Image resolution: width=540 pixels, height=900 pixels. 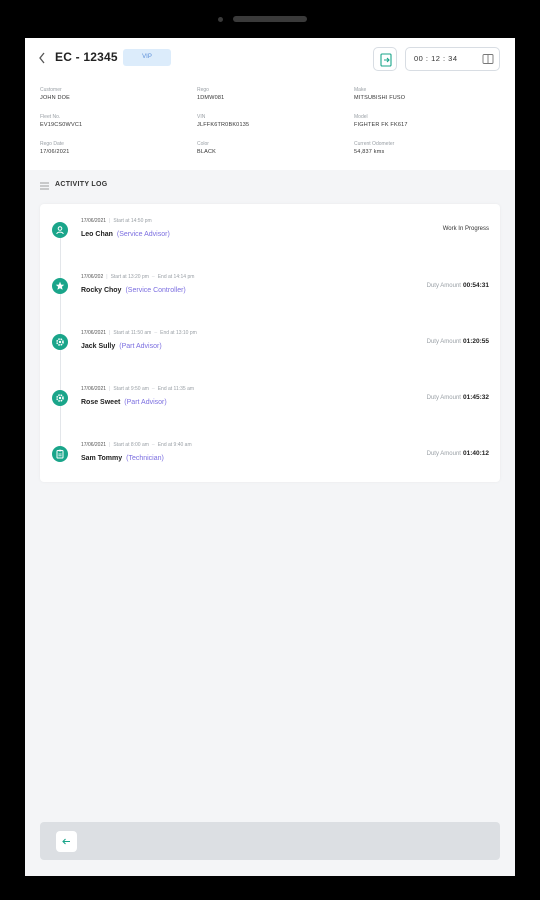 What do you see at coordinates (475, 453) in the screenshot?
I see `duty-value: 01:40:12` at bounding box center [475, 453].